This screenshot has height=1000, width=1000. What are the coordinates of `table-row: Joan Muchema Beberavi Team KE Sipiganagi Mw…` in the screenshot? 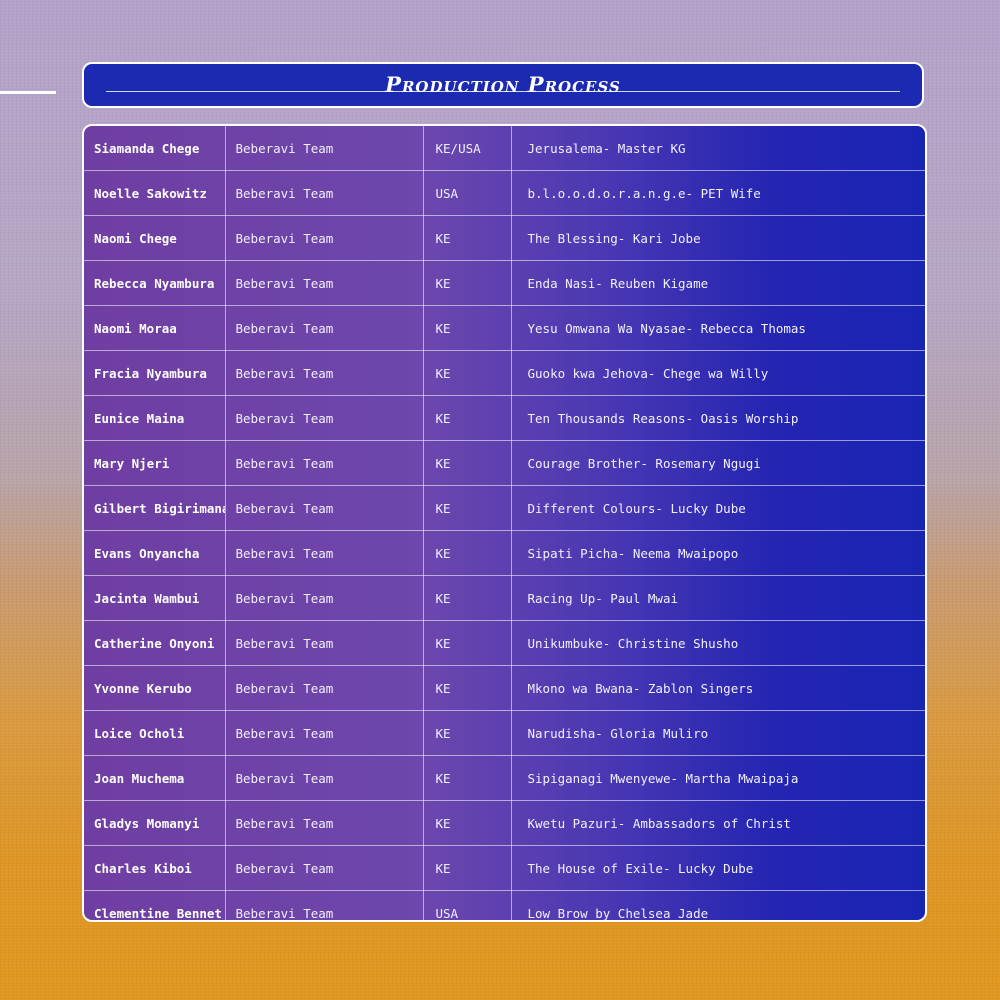 It's located at (504, 778).